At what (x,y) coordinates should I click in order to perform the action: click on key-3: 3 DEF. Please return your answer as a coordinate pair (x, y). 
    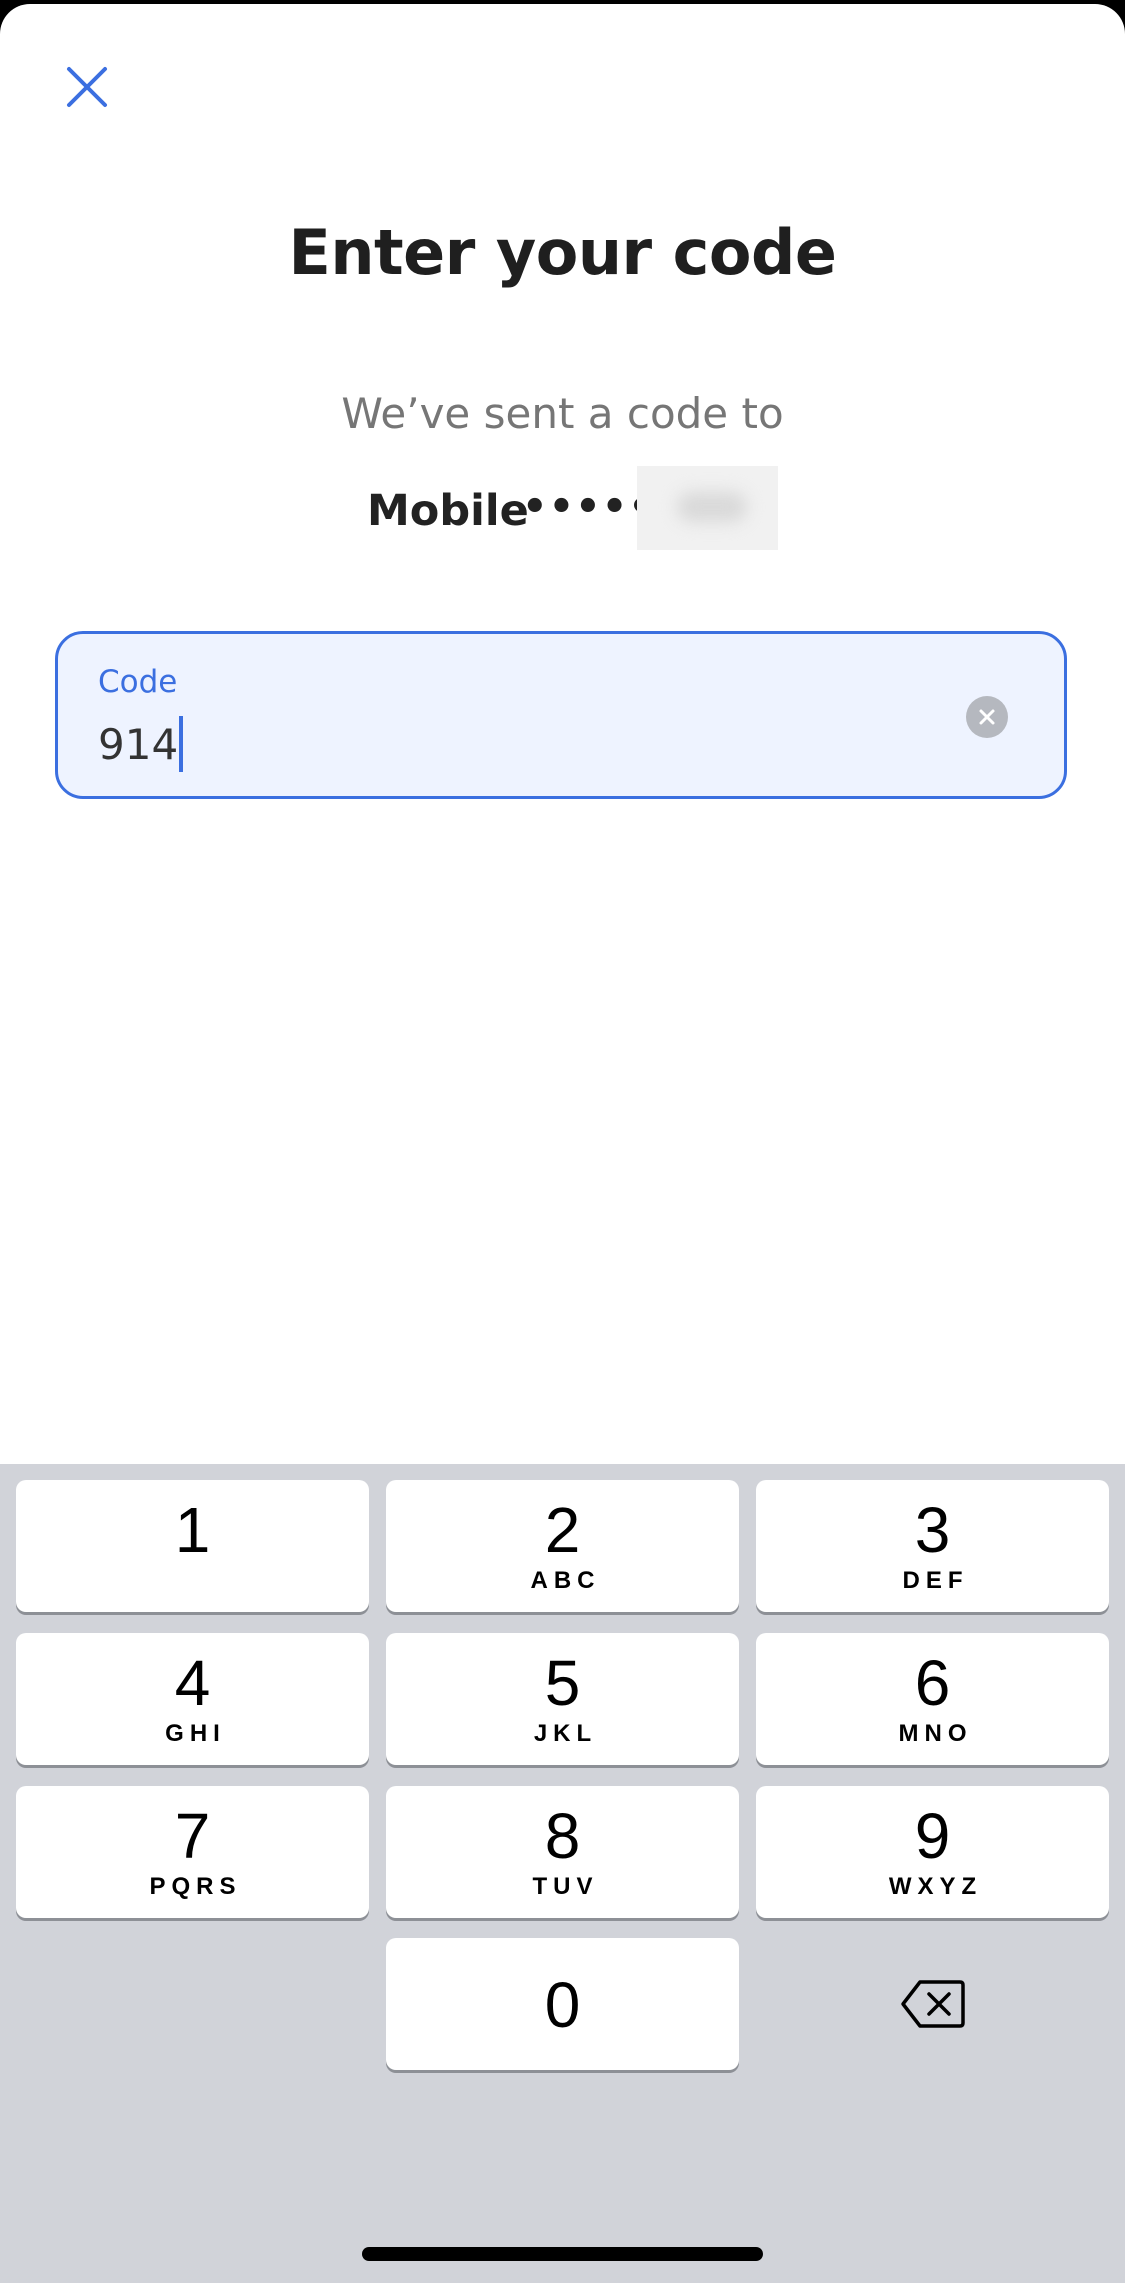
    Looking at the image, I should click on (932, 1546).